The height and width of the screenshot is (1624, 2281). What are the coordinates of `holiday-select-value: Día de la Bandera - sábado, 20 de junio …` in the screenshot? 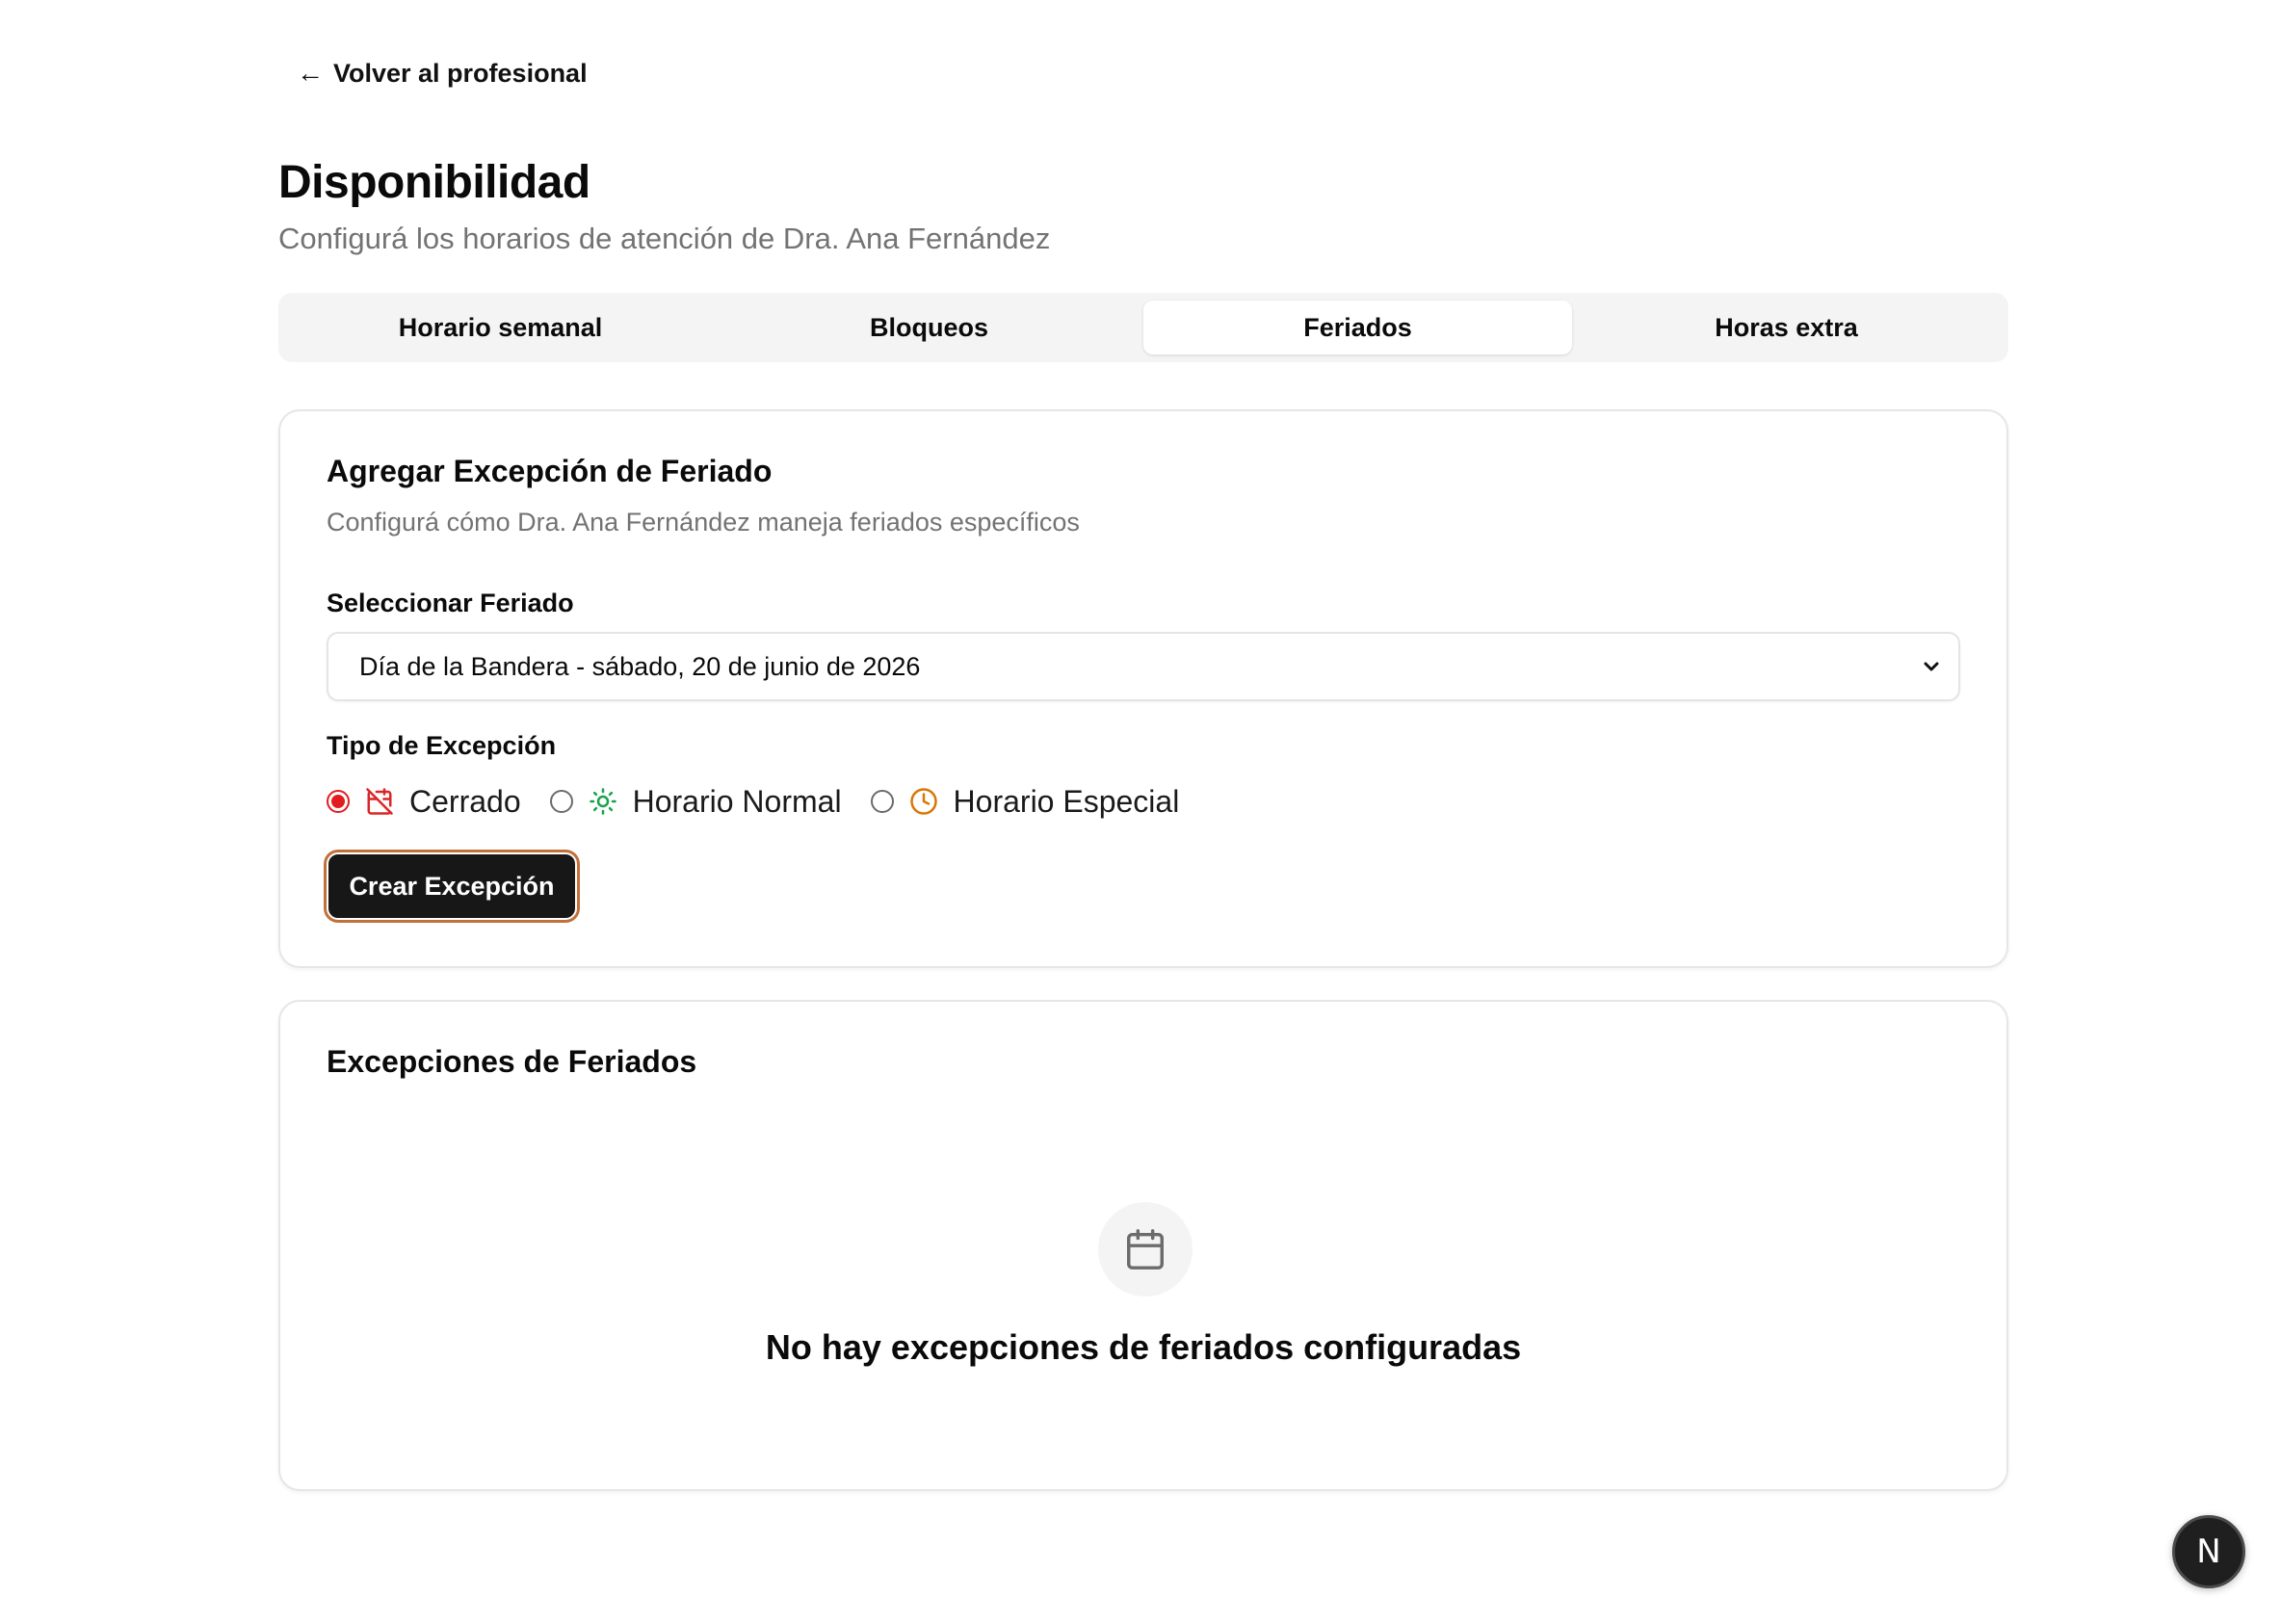 It's located at (640, 666).